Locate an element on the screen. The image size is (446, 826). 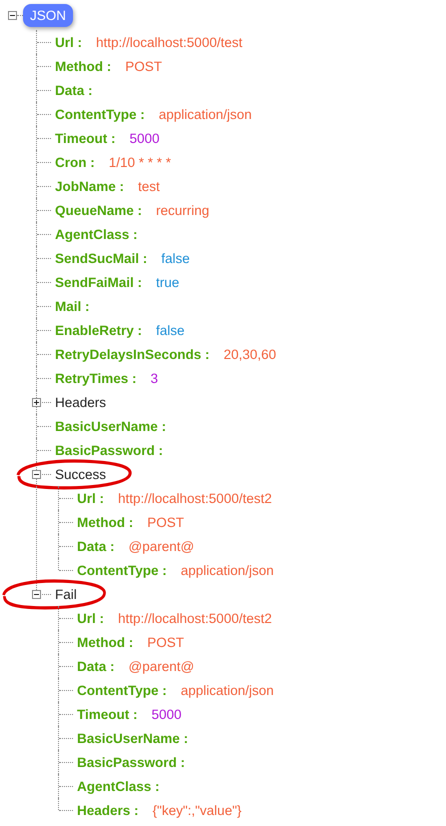
property-value: 1/10 * * * * is located at coordinates (140, 162).